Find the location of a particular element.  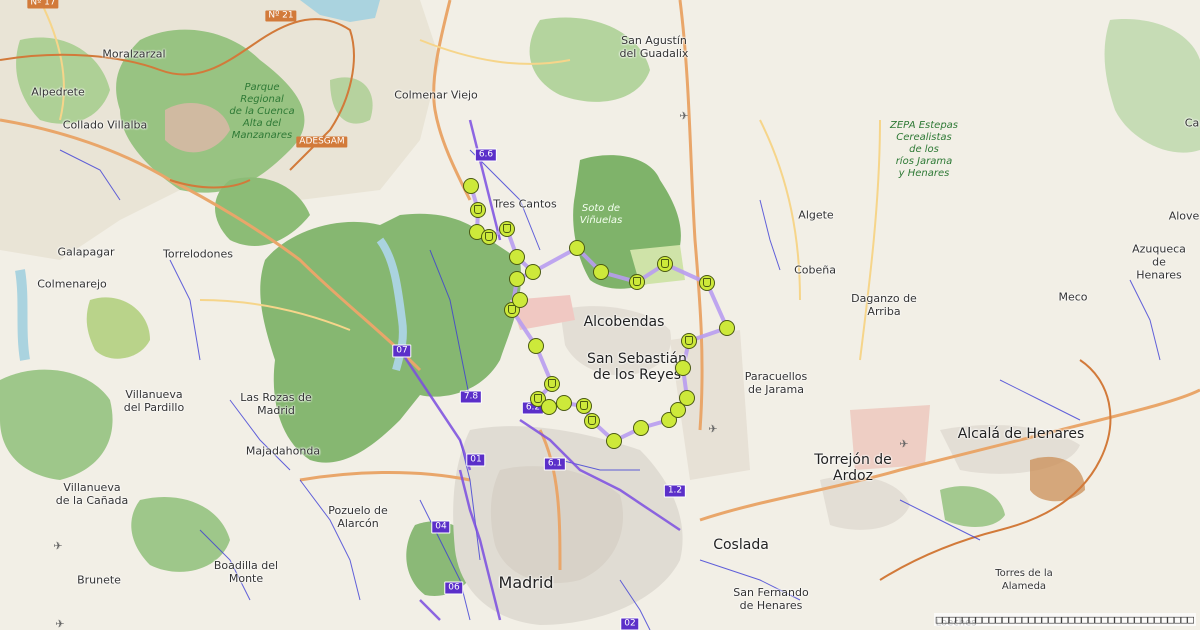

place-label-meco: Meco is located at coordinates (1073, 297).